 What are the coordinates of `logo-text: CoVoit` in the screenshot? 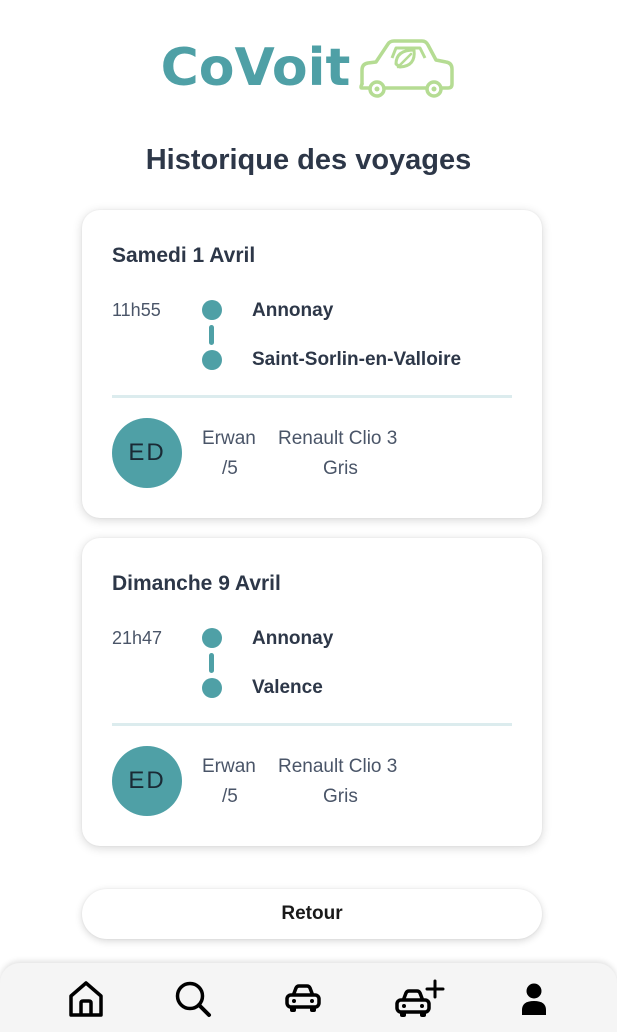 It's located at (255, 68).